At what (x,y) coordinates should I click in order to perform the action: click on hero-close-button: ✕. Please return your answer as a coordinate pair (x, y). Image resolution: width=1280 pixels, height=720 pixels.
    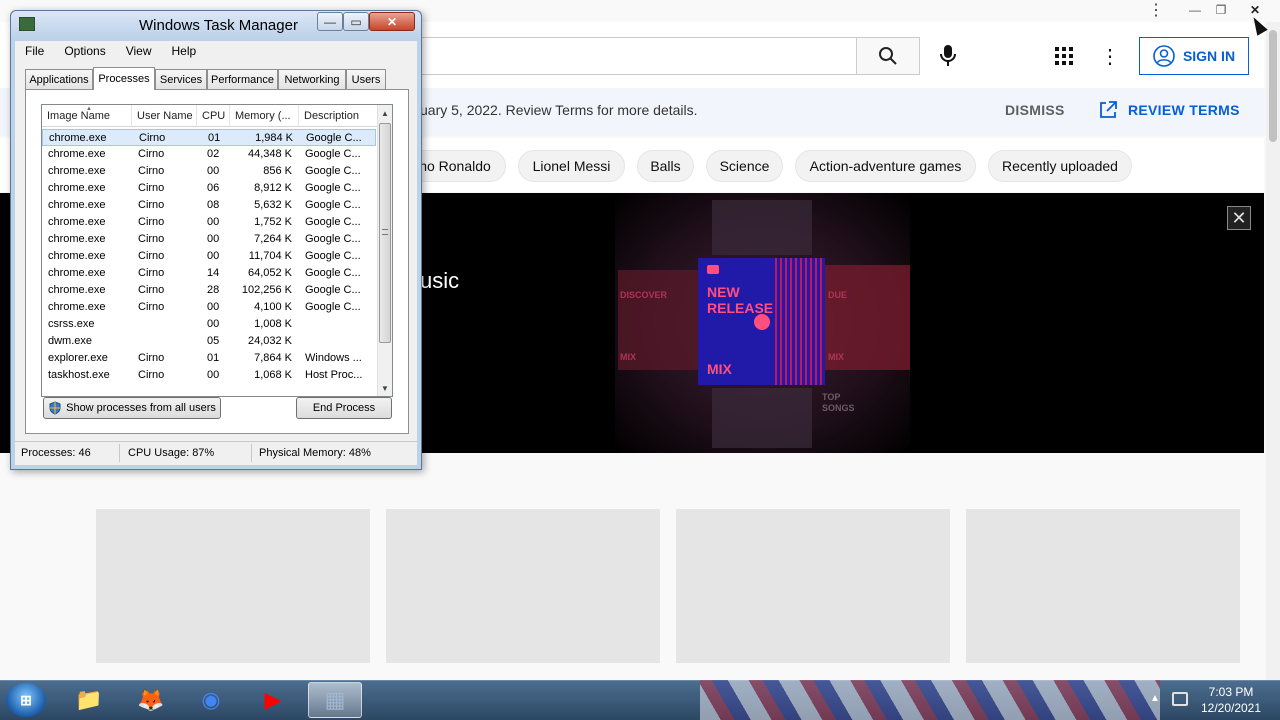
    Looking at the image, I should click on (1239, 218).